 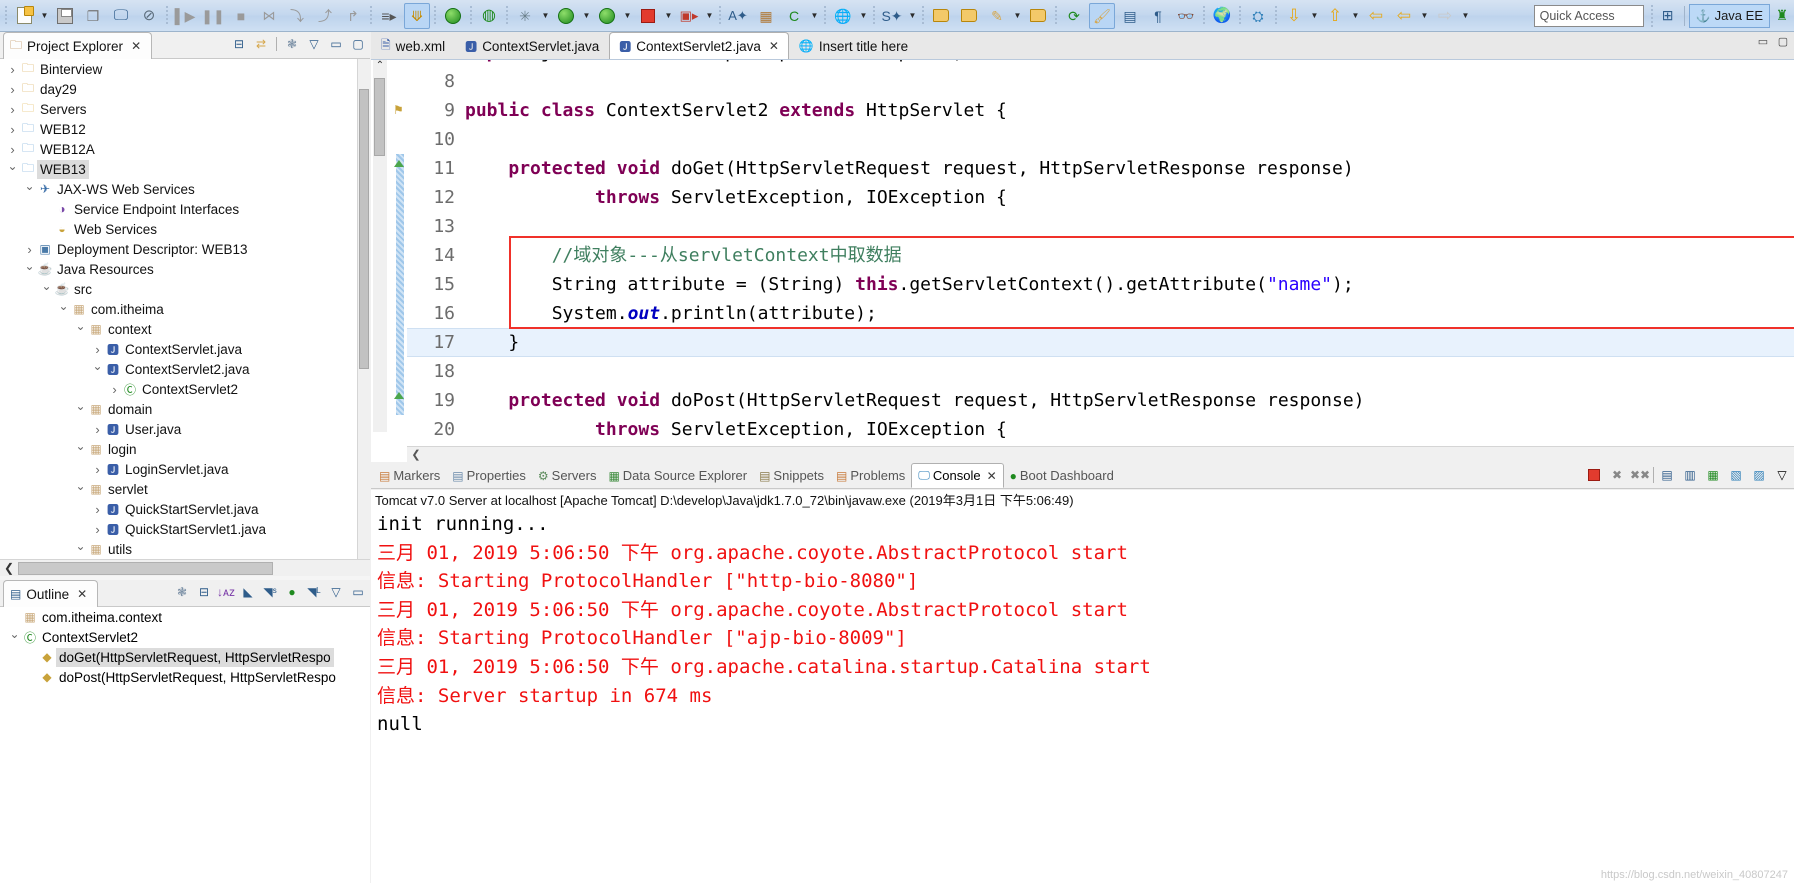 What do you see at coordinates (1729, 15) in the screenshot?
I see `perspective-java-ee: ⚓ Java EE` at bounding box center [1729, 15].